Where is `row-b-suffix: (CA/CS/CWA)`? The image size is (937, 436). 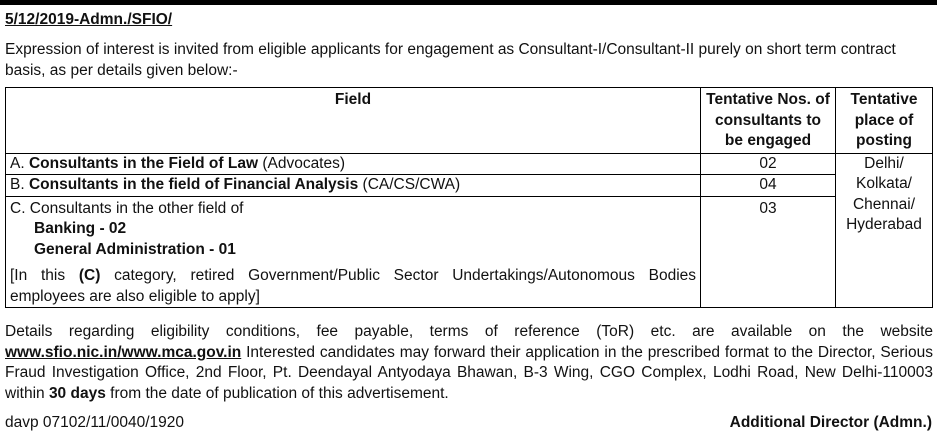 row-b-suffix: (CA/CS/CWA) is located at coordinates (409, 184).